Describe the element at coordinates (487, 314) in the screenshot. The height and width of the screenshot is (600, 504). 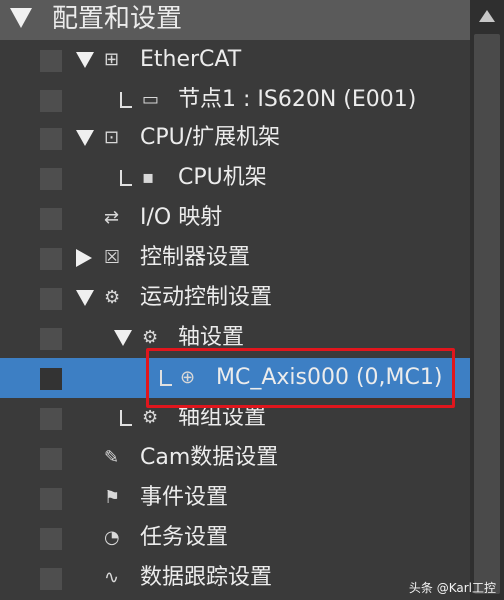
I see `scrollbar-thumb` at that location.